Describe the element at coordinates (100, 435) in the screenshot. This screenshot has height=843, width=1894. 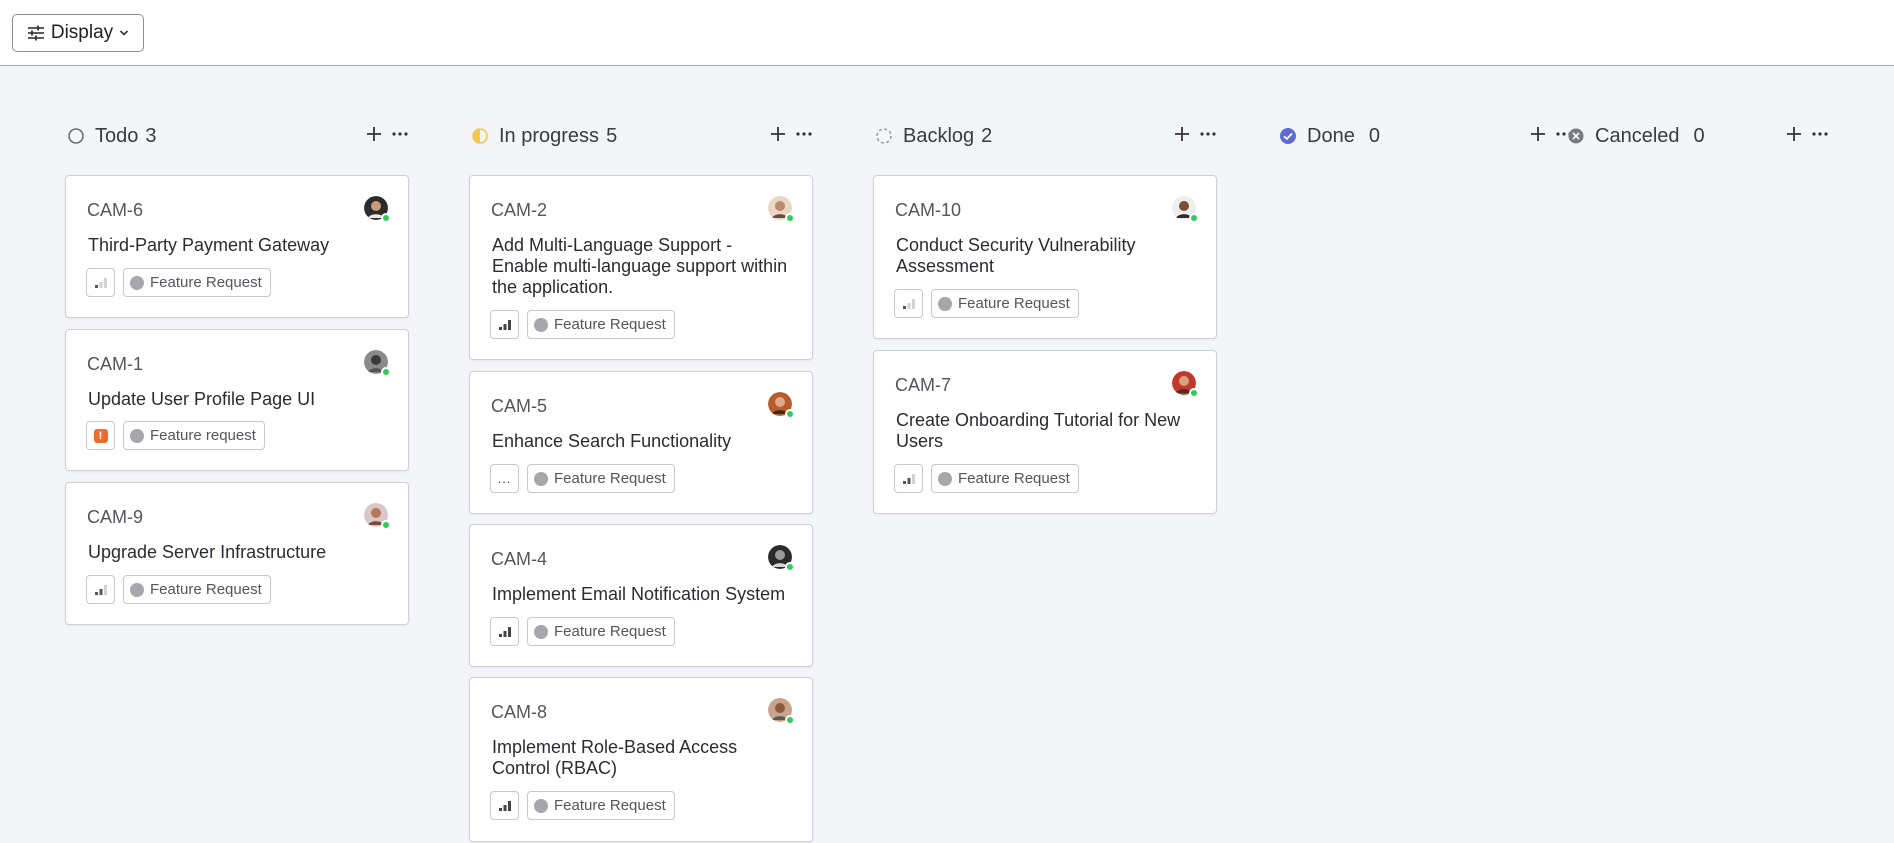
I see `priority-button: !` at that location.